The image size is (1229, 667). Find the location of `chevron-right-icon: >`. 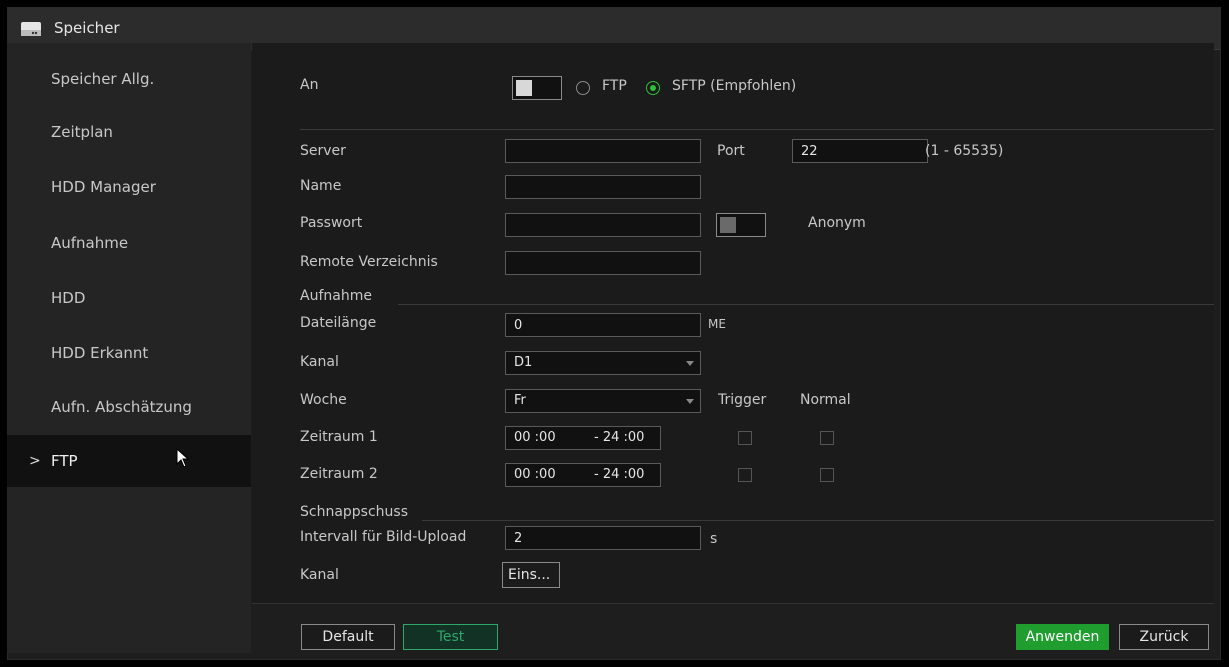

chevron-right-icon: > is located at coordinates (35, 461).